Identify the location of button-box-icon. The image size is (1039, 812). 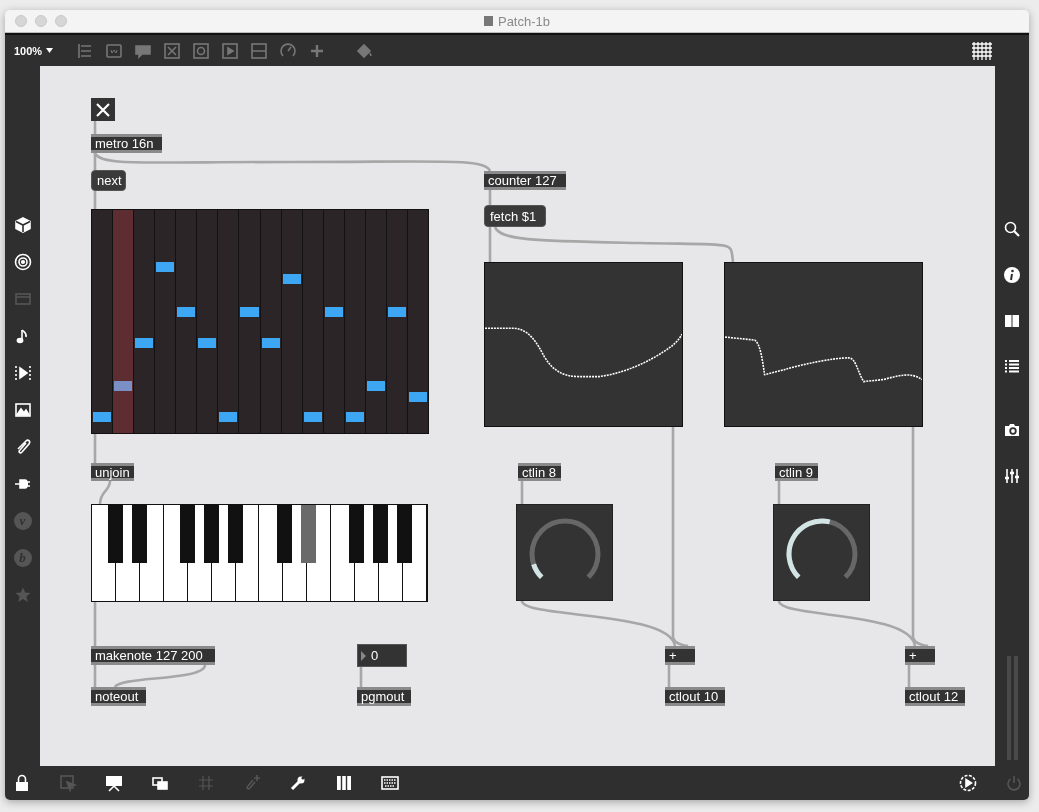
(201, 50).